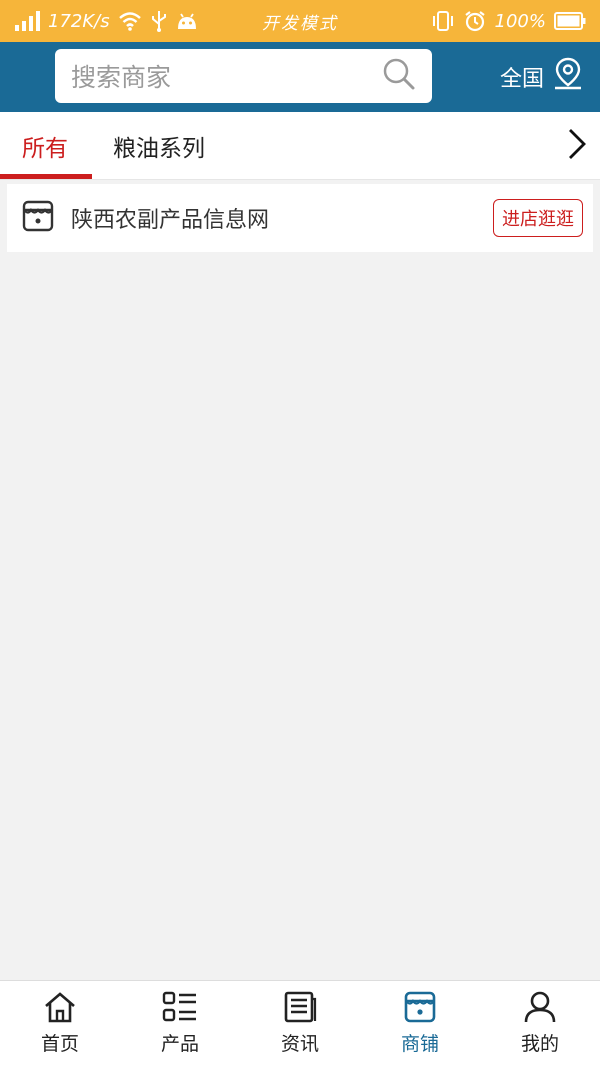 Image resolution: width=600 pixels, height=1067 pixels. I want to click on nav-news-label: 资讯, so click(299, 1044).